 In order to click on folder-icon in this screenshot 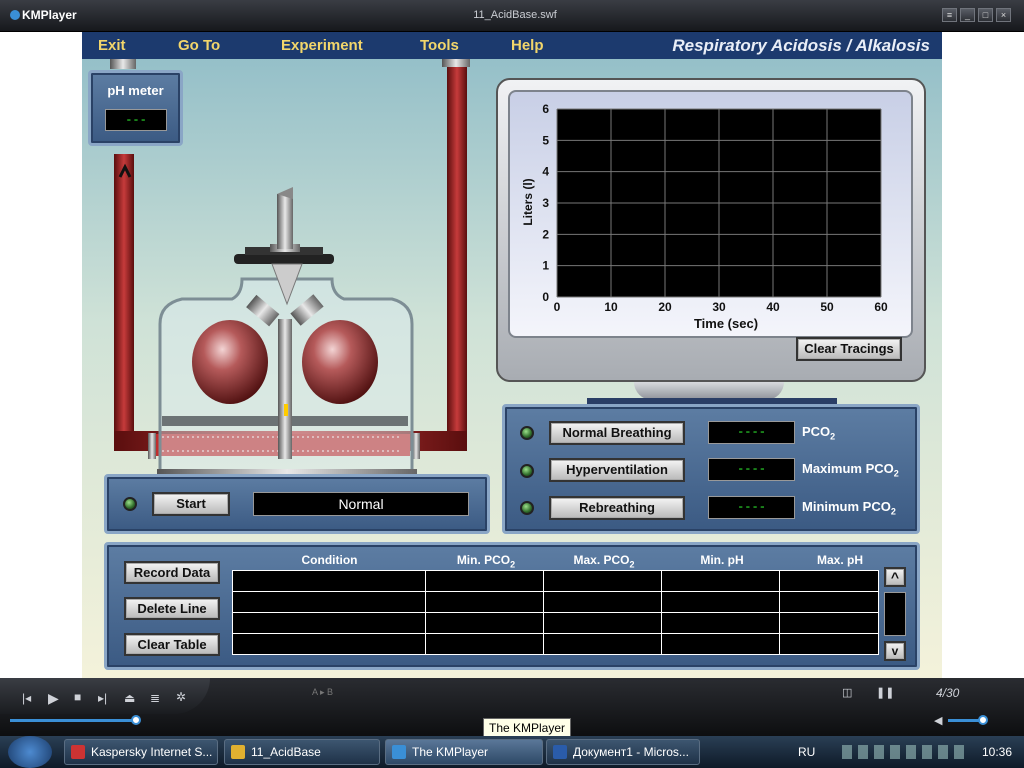, I will do `click(238, 752)`.